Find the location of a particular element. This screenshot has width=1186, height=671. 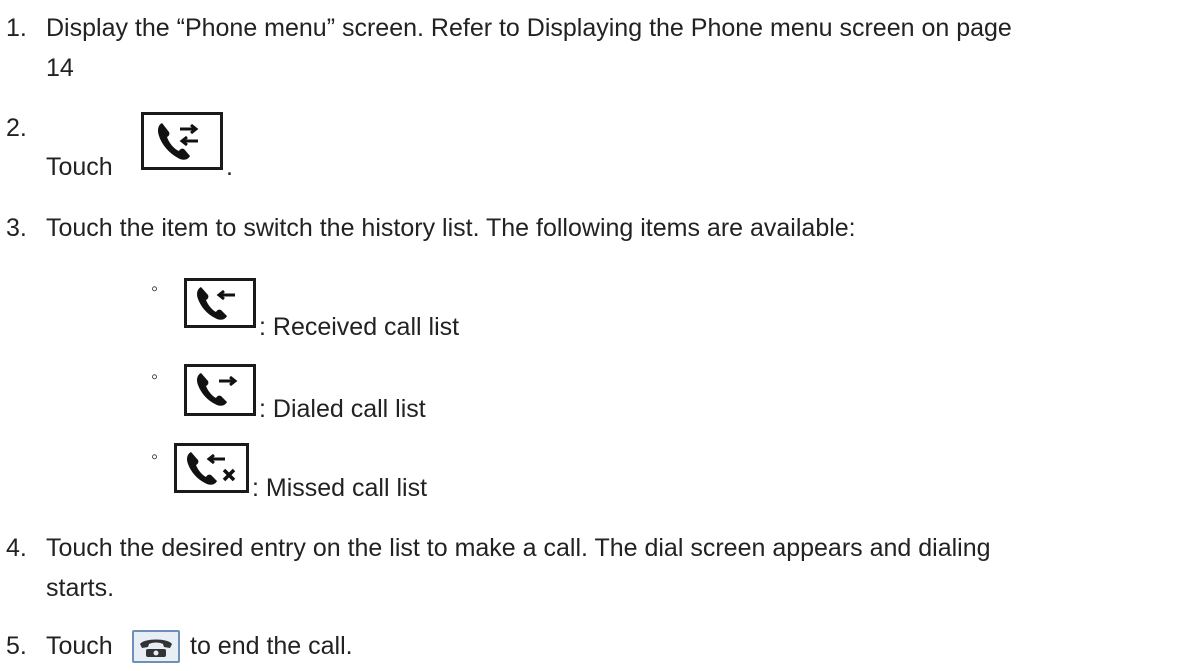

received-call-list-button is located at coordinates (220, 303).